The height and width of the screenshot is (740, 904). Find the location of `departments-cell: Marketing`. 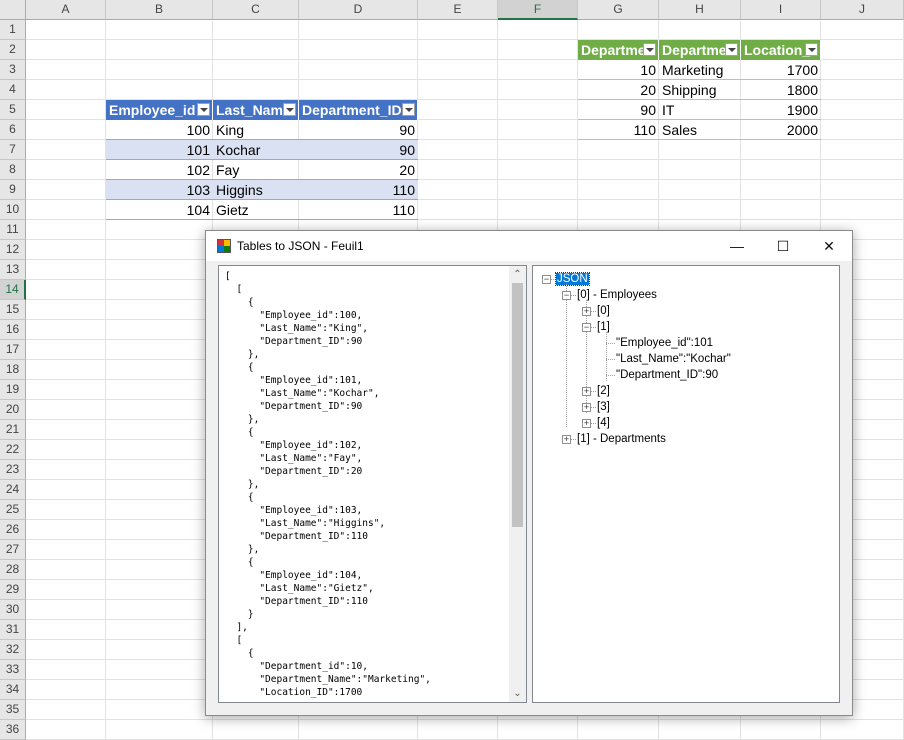

departments-cell: Marketing is located at coordinates (700, 70).